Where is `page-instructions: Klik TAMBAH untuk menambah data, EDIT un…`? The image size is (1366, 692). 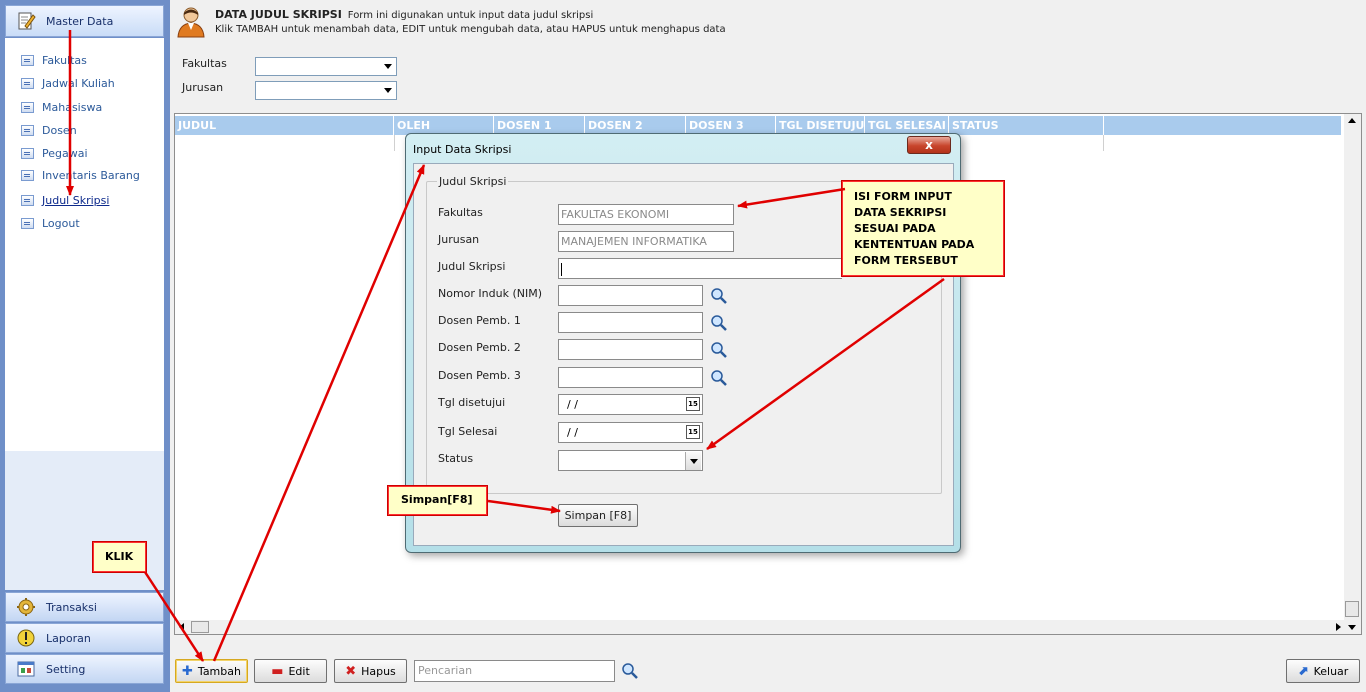 page-instructions: Klik TAMBAH untuk menambah data, EDIT un… is located at coordinates (470, 29).